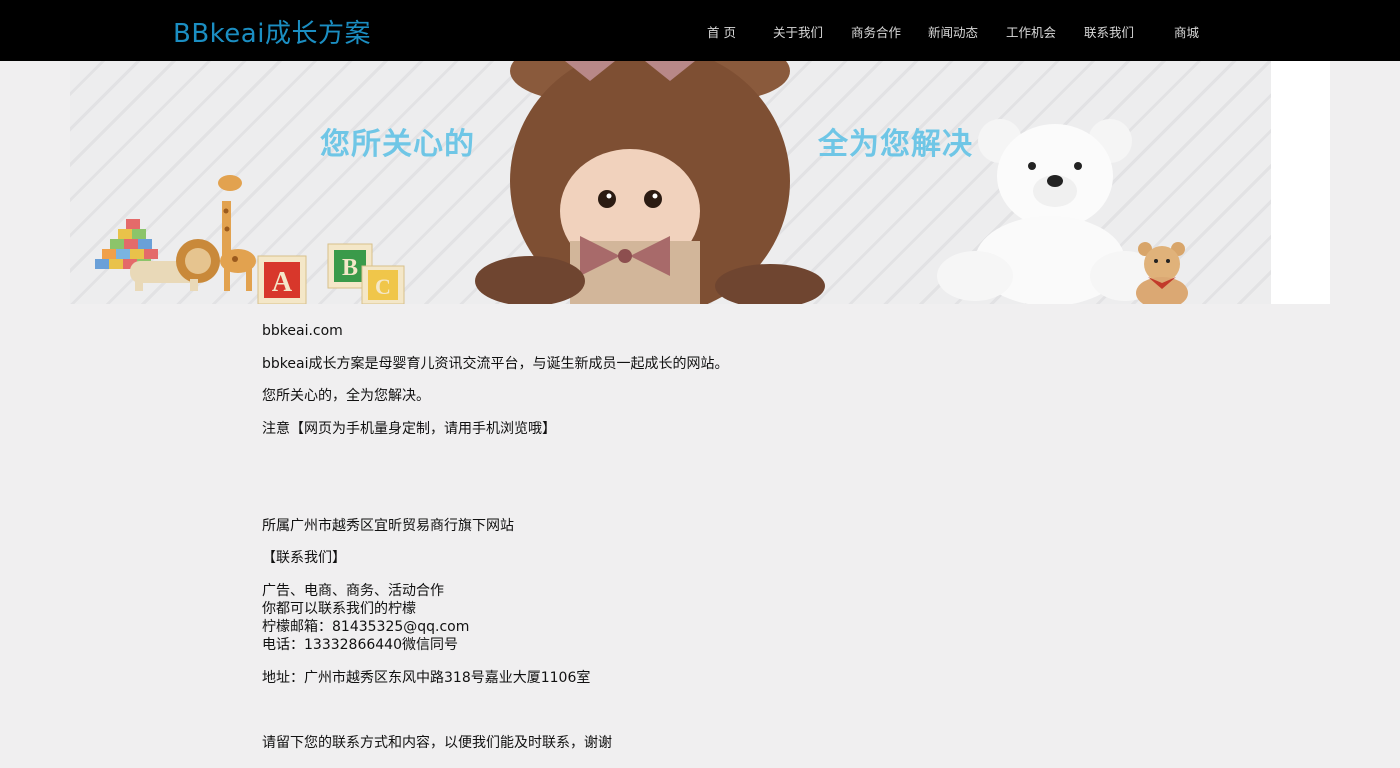 The width and height of the screenshot is (1400, 768). What do you see at coordinates (353, 591) in the screenshot?
I see `contact-line-cooperation: 广告、电商、商务、活动合作` at bounding box center [353, 591].